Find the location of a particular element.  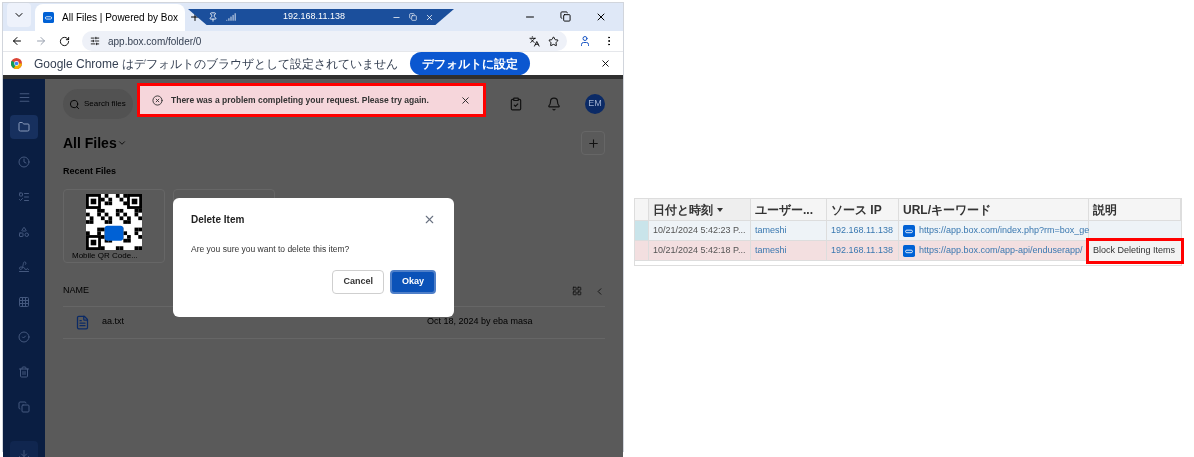

browser-tab: All Files | Powered by Box is located at coordinates (110, 17).